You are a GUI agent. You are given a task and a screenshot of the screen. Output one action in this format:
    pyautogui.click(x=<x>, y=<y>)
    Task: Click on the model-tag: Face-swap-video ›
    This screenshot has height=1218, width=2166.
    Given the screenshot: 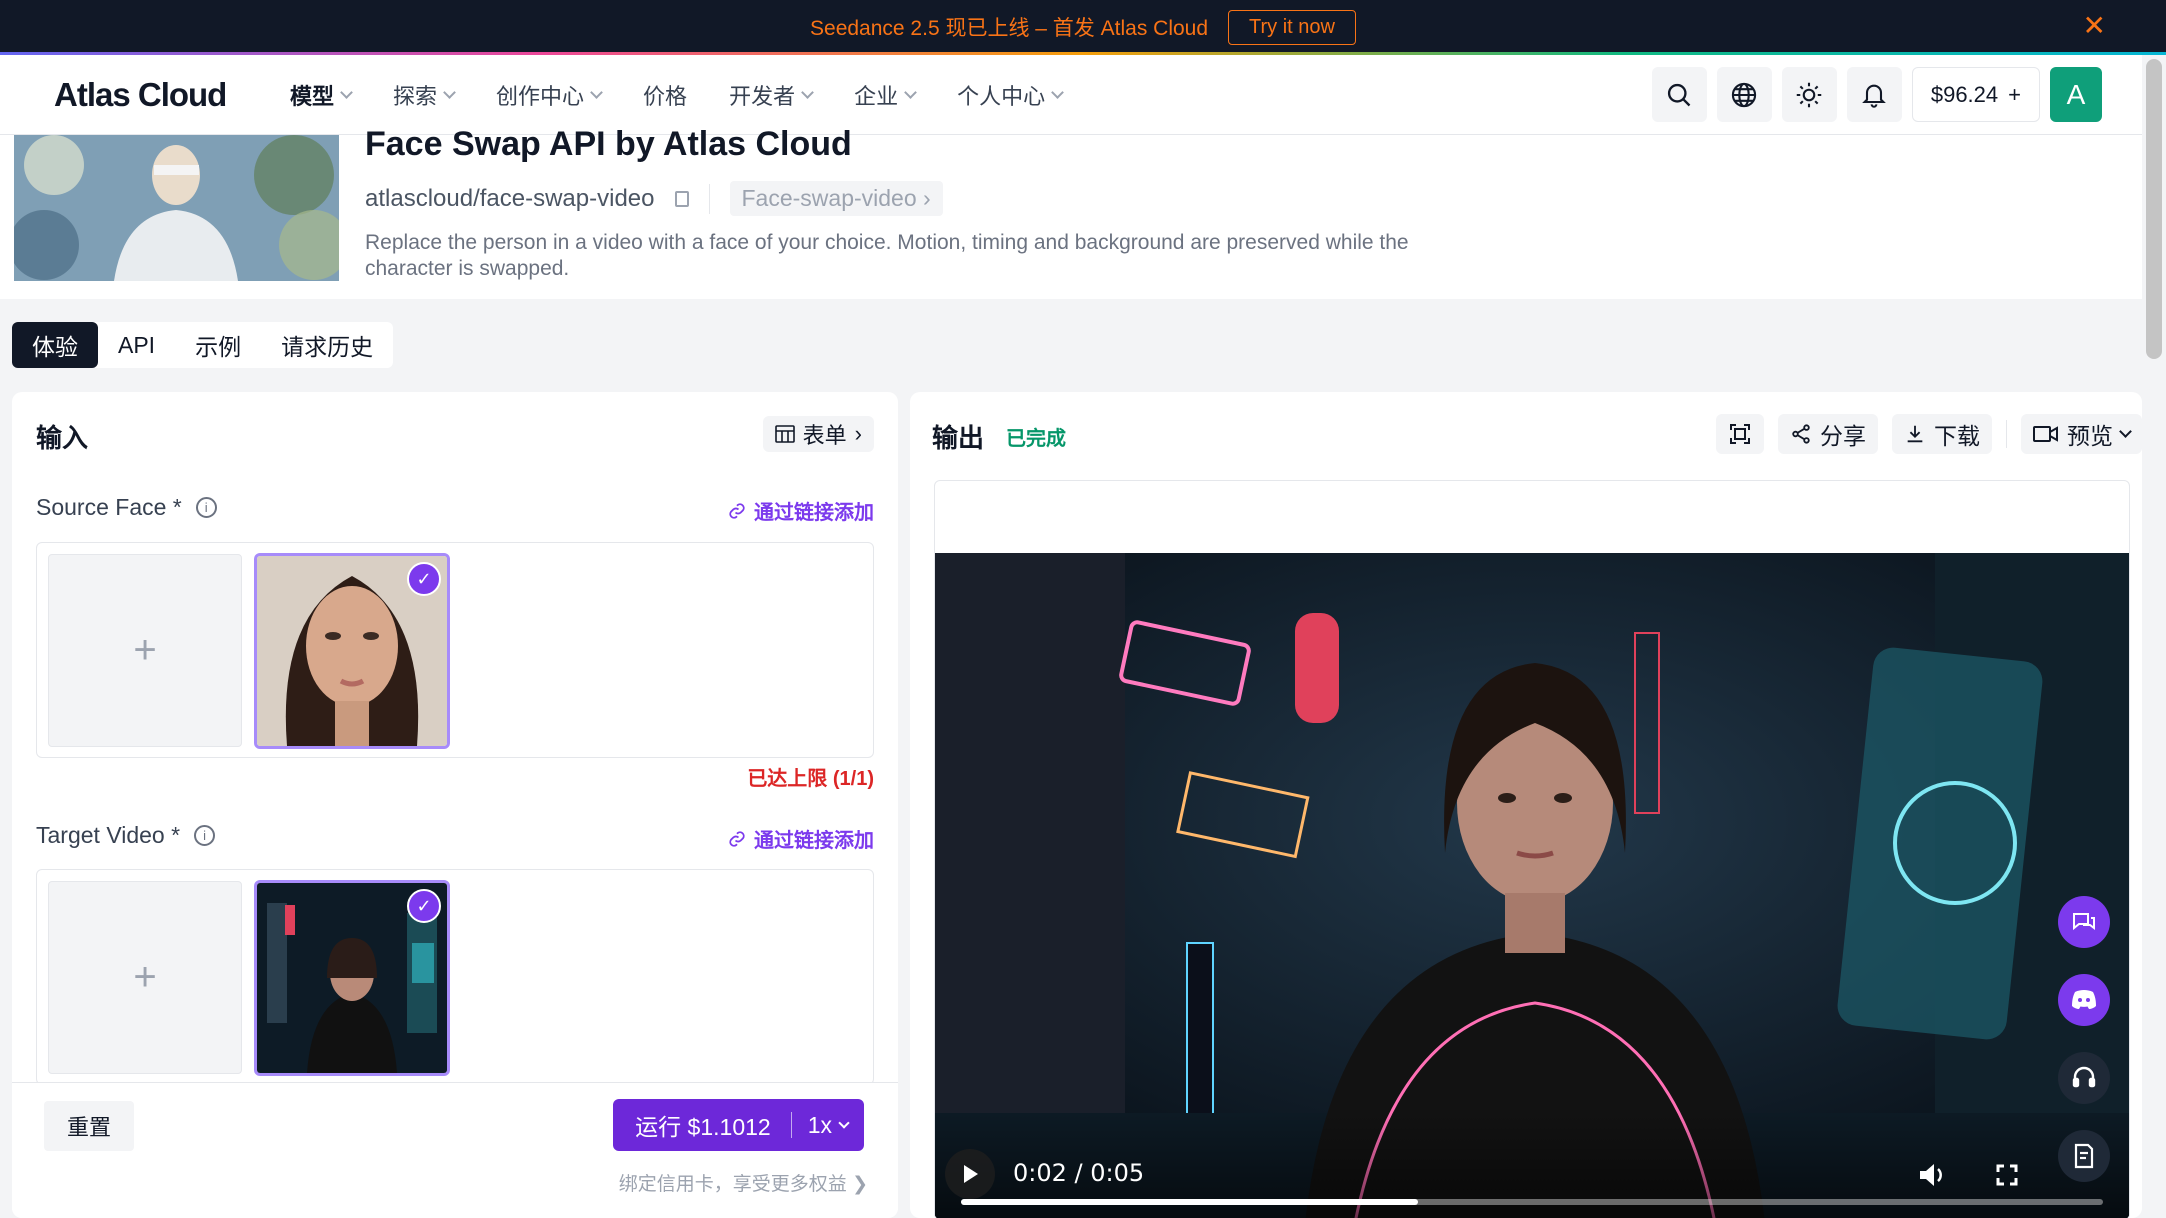 What is the action you would take?
    pyautogui.click(x=836, y=198)
    